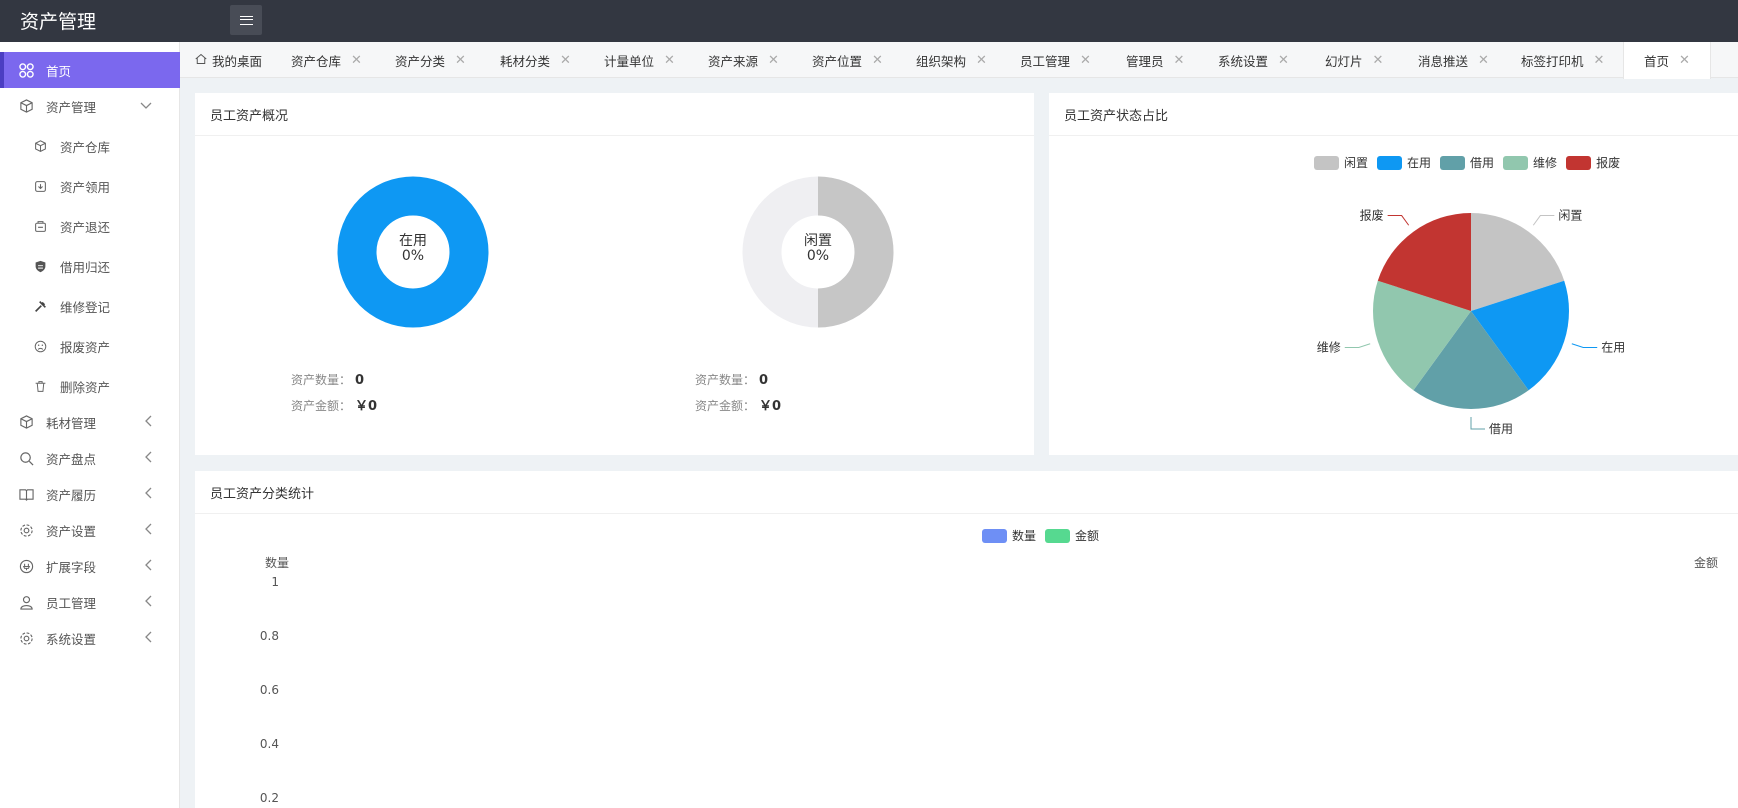 This screenshot has height=808, width=1738. What do you see at coordinates (90, 70) in the screenshot?
I see `sidebar-item-home: 首页` at bounding box center [90, 70].